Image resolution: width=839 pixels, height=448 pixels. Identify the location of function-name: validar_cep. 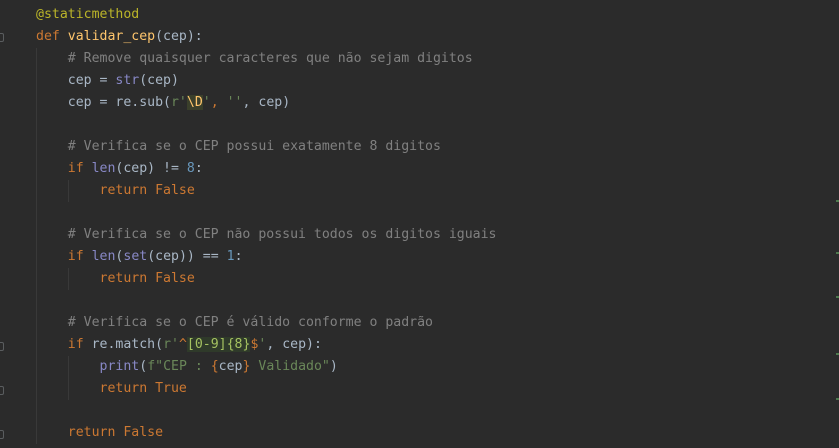
(111, 36).